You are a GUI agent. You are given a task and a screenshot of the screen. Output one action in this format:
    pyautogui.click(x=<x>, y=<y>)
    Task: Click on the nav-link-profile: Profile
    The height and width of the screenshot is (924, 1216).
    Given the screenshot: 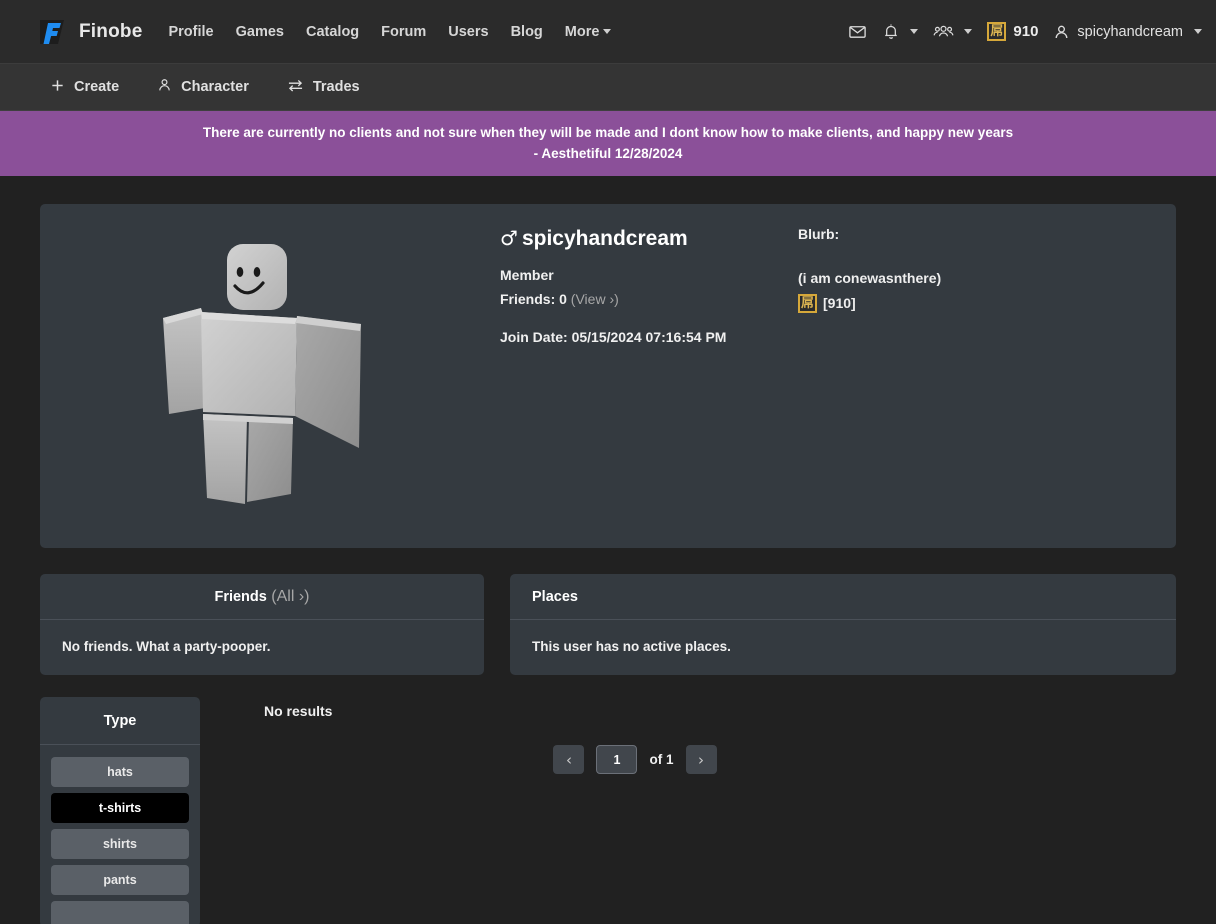 What is the action you would take?
    pyautogui.click(x=190, y=32)
    